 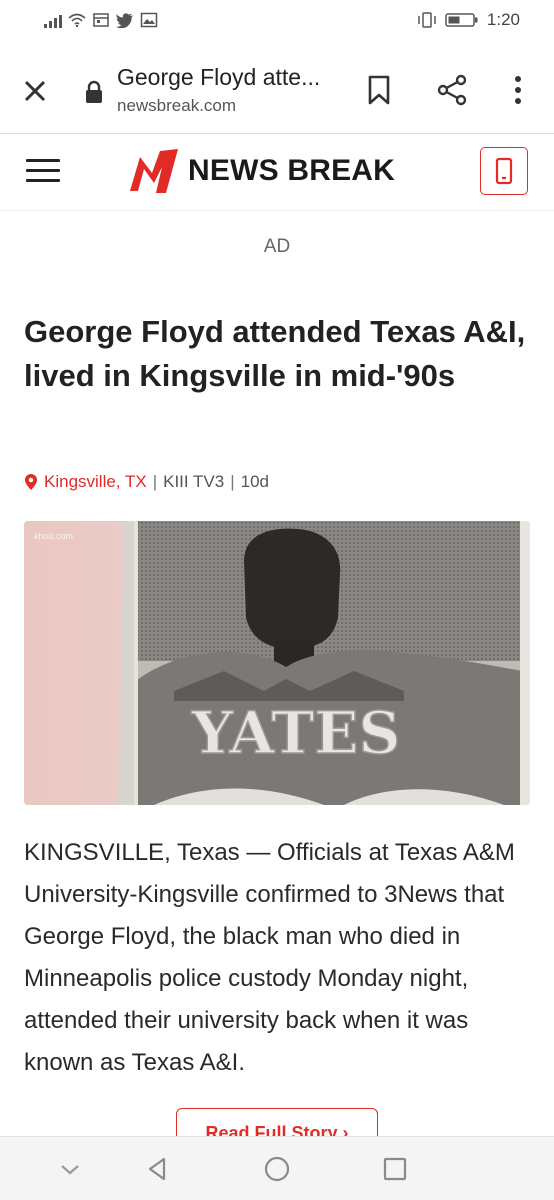 I want to click on more-vert-icon, so click(x=518, y=90).